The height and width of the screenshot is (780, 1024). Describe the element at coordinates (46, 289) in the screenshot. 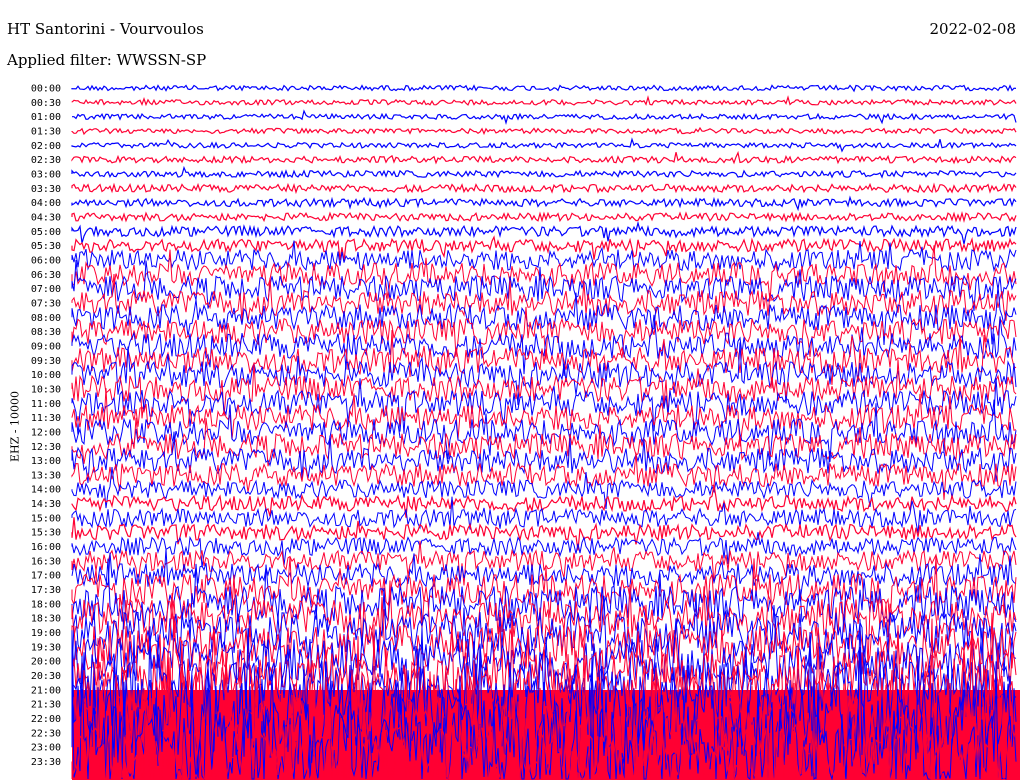

I see `row-label: 07:00` at that location.